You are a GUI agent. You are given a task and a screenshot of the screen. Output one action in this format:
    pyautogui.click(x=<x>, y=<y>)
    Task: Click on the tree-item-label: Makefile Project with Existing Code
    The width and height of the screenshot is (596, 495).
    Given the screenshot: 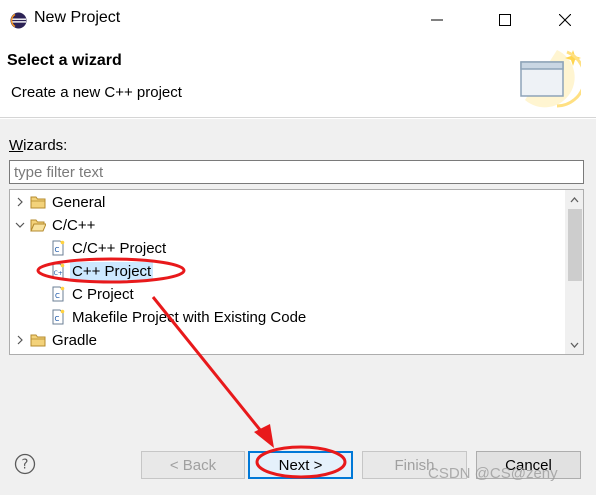 What is the action you would take?
    pyautogui.click(x=189, y=317)
    